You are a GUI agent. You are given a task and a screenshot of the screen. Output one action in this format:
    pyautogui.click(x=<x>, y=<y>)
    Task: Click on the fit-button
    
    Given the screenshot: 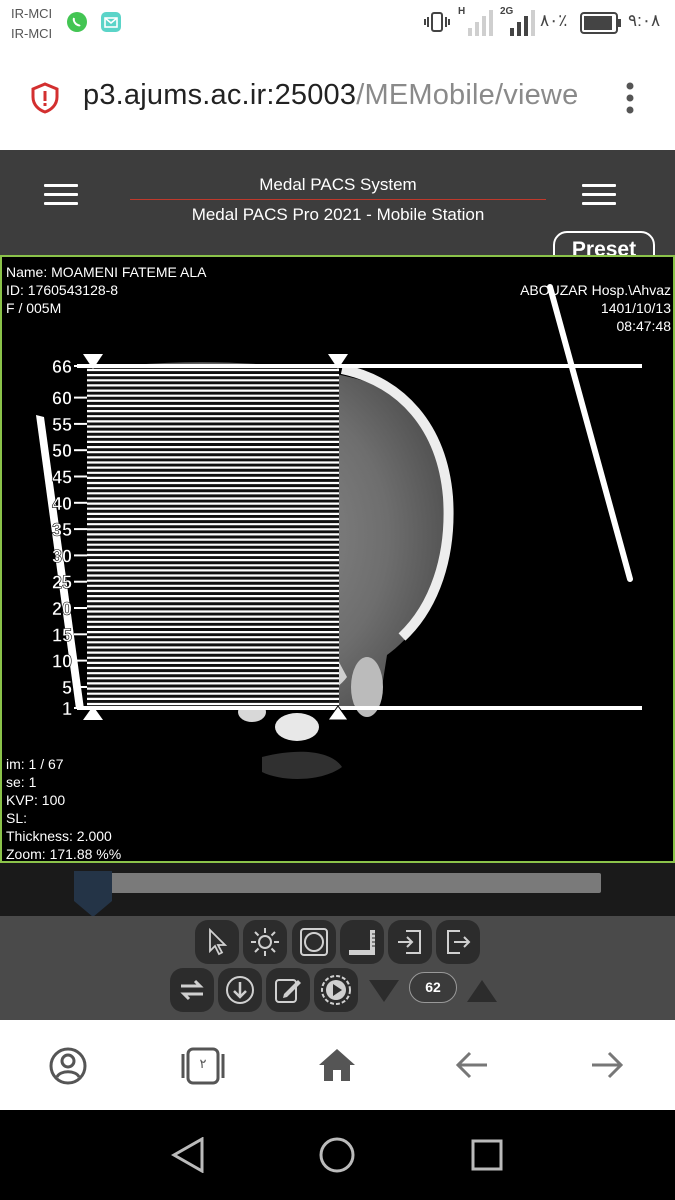 What is the action you would take?
    pyautogui.click(x=314, y=942)
    